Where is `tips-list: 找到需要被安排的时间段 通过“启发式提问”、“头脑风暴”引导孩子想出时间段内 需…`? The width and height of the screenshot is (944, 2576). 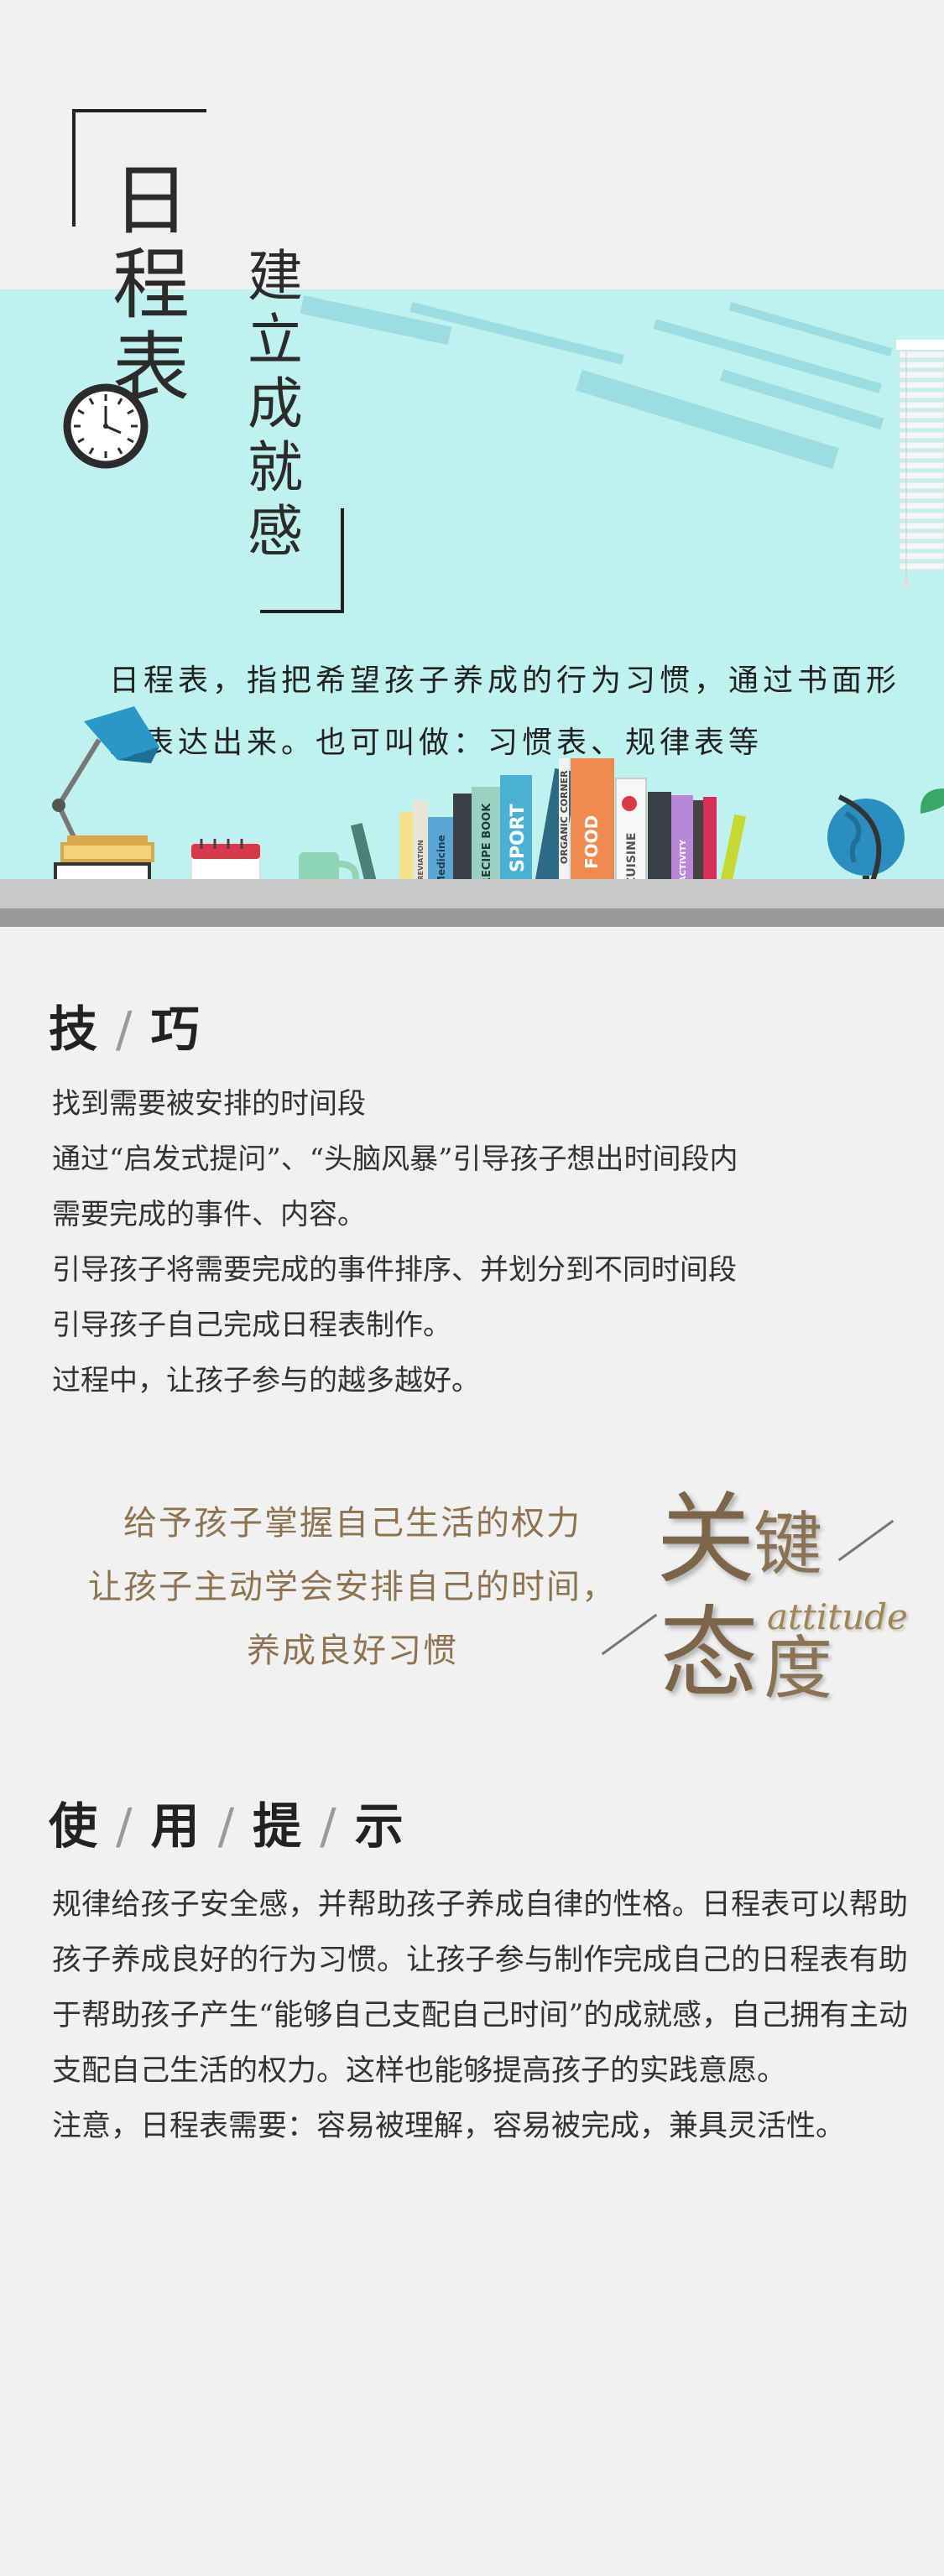
tips-list: 找到需要被安排的时间段 通过“启发式提问”、“头脑风暴”引导孩子想出时间段内 需… is located at coordinates (480, 1242).